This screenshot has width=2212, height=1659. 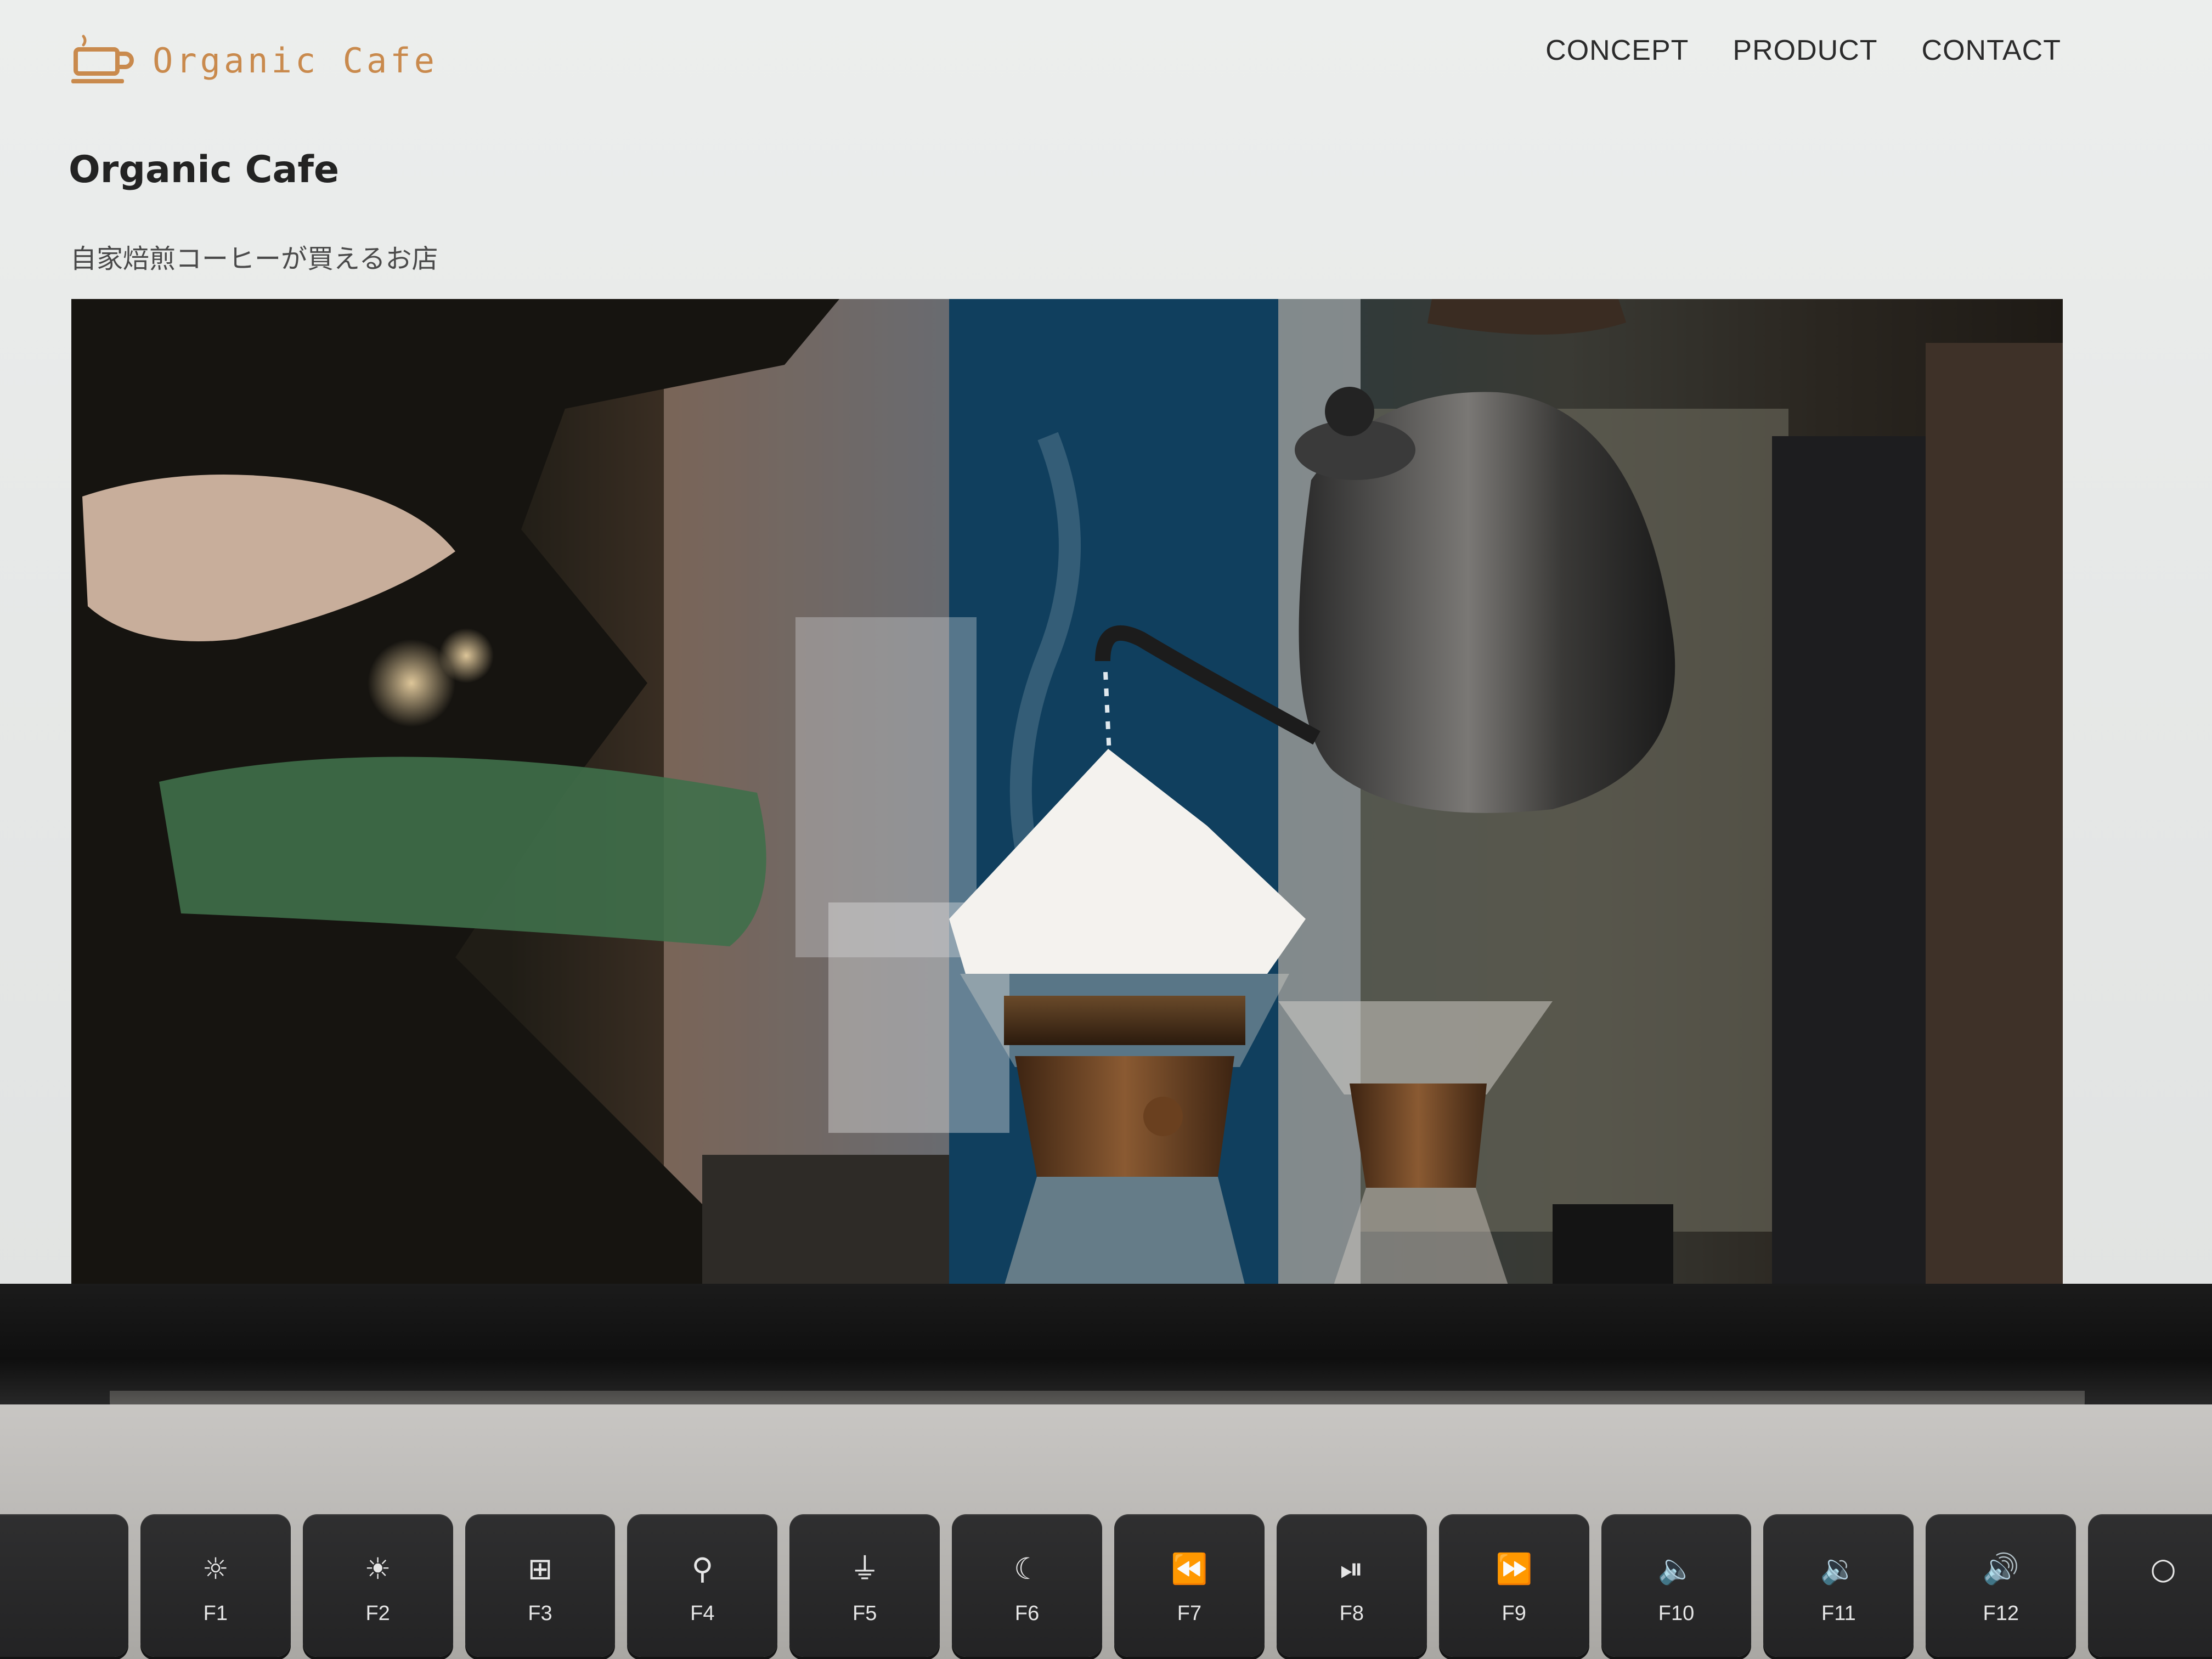 I want to click on mute-icon: 🔈, so click(x=1676, y=1568).